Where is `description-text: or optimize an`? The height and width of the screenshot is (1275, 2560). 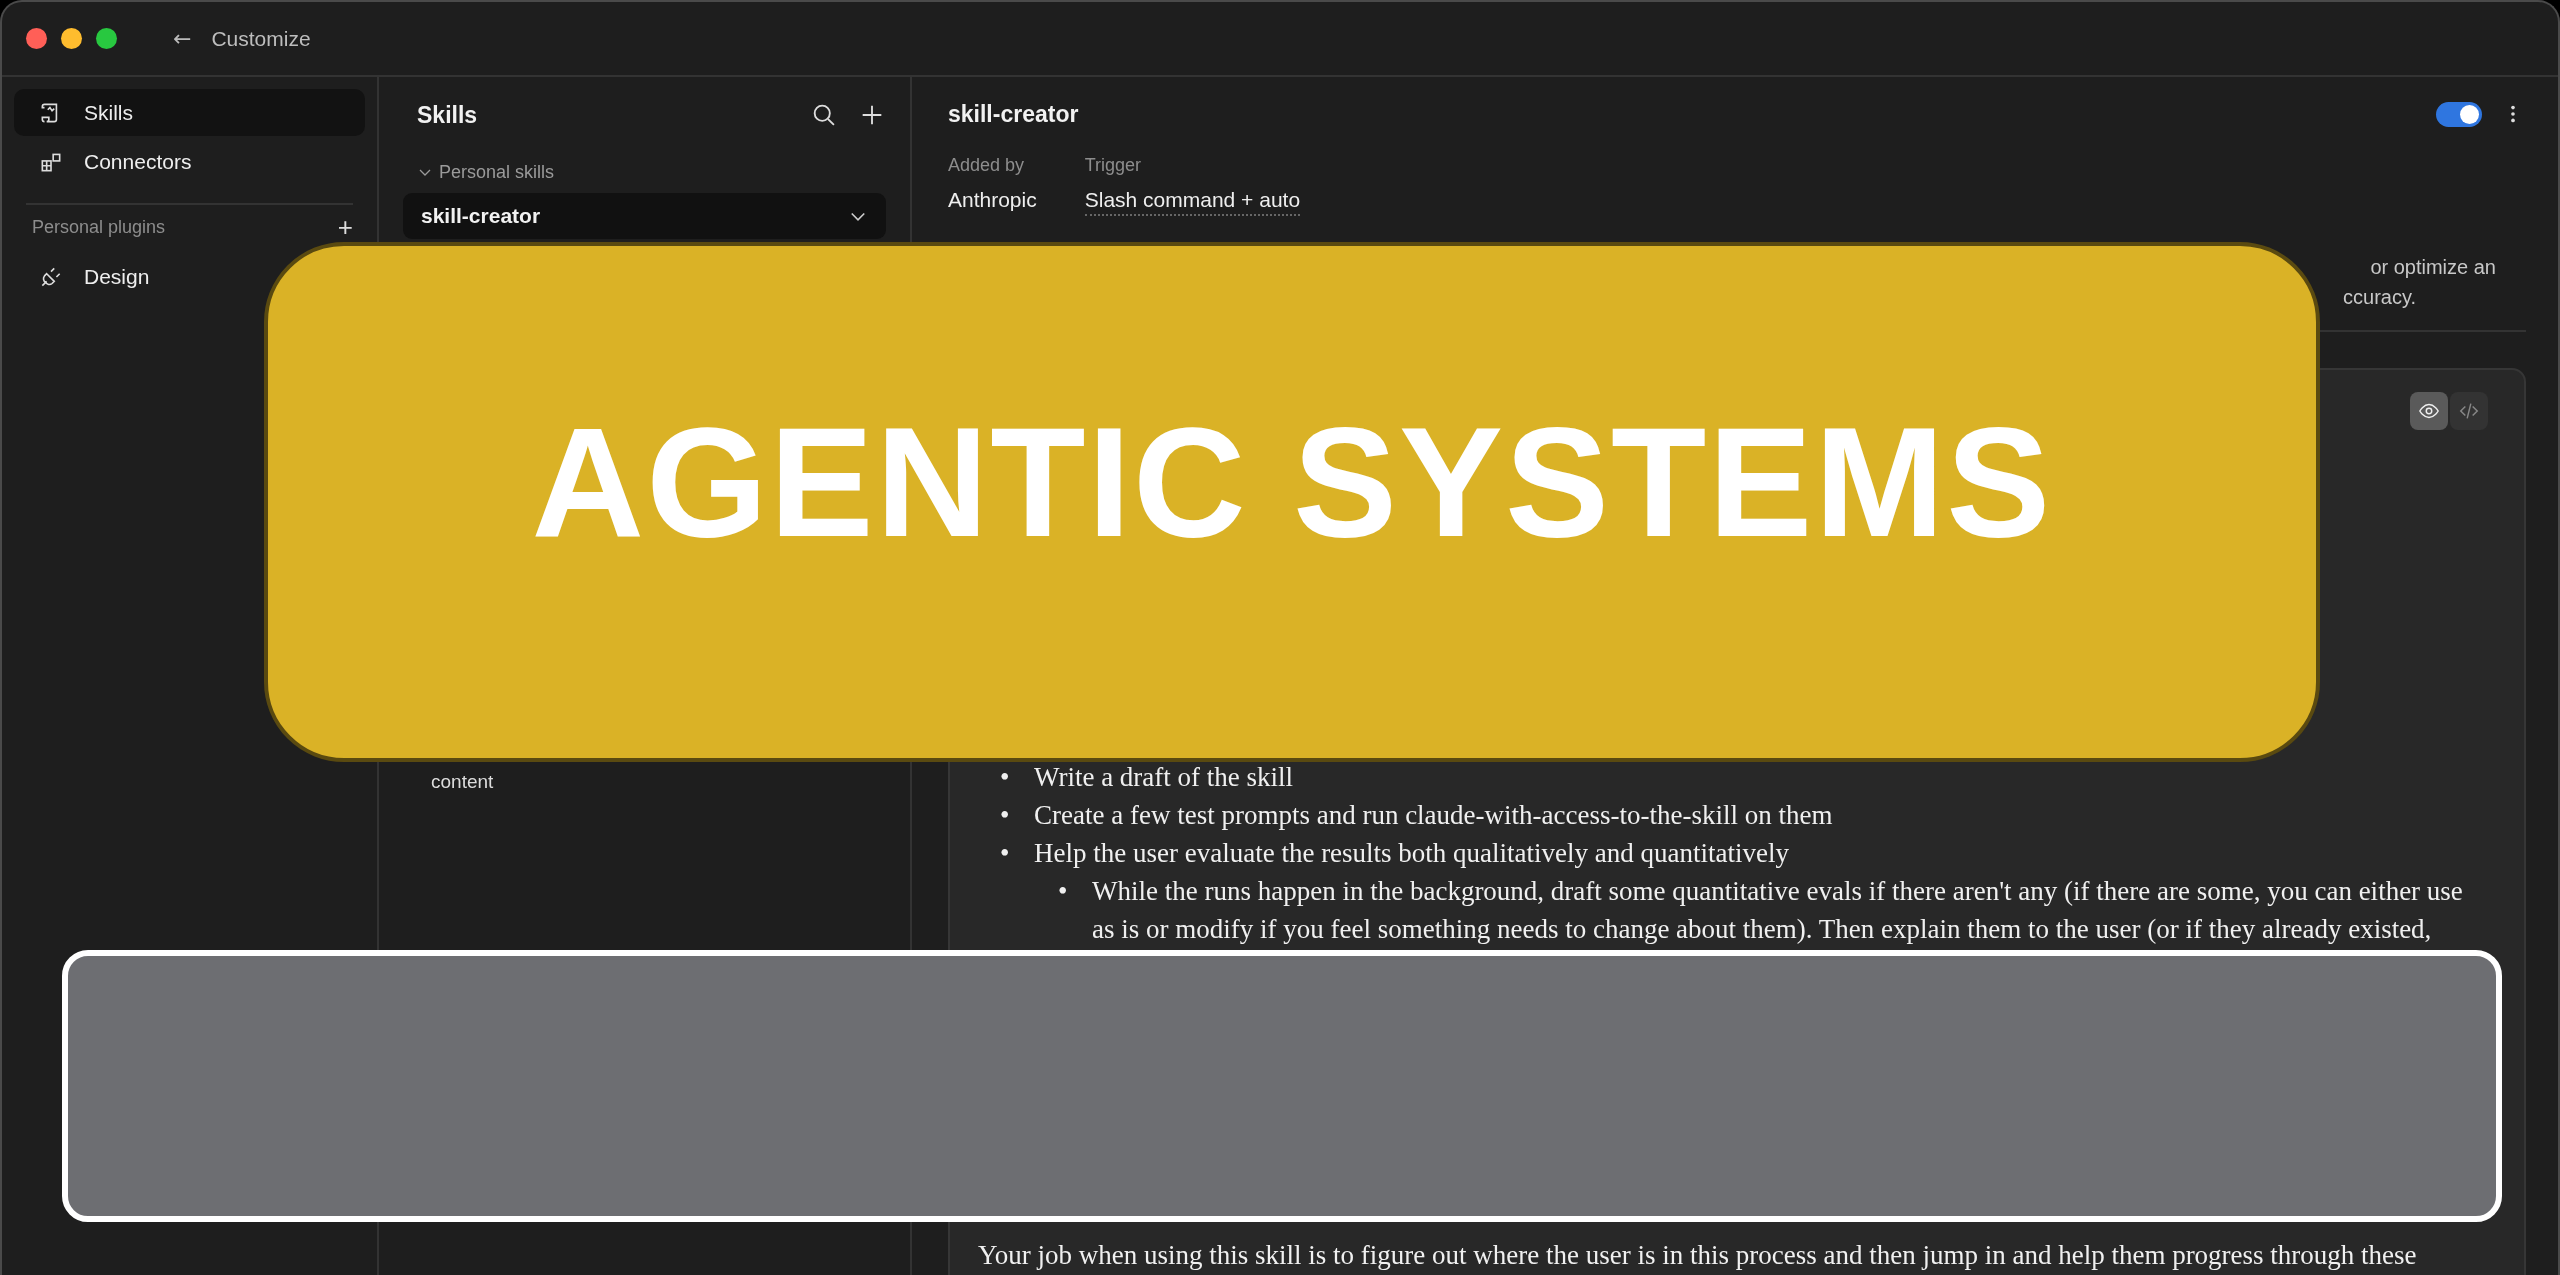
description-text: or optimize an is located at coordinates (2433, 267).